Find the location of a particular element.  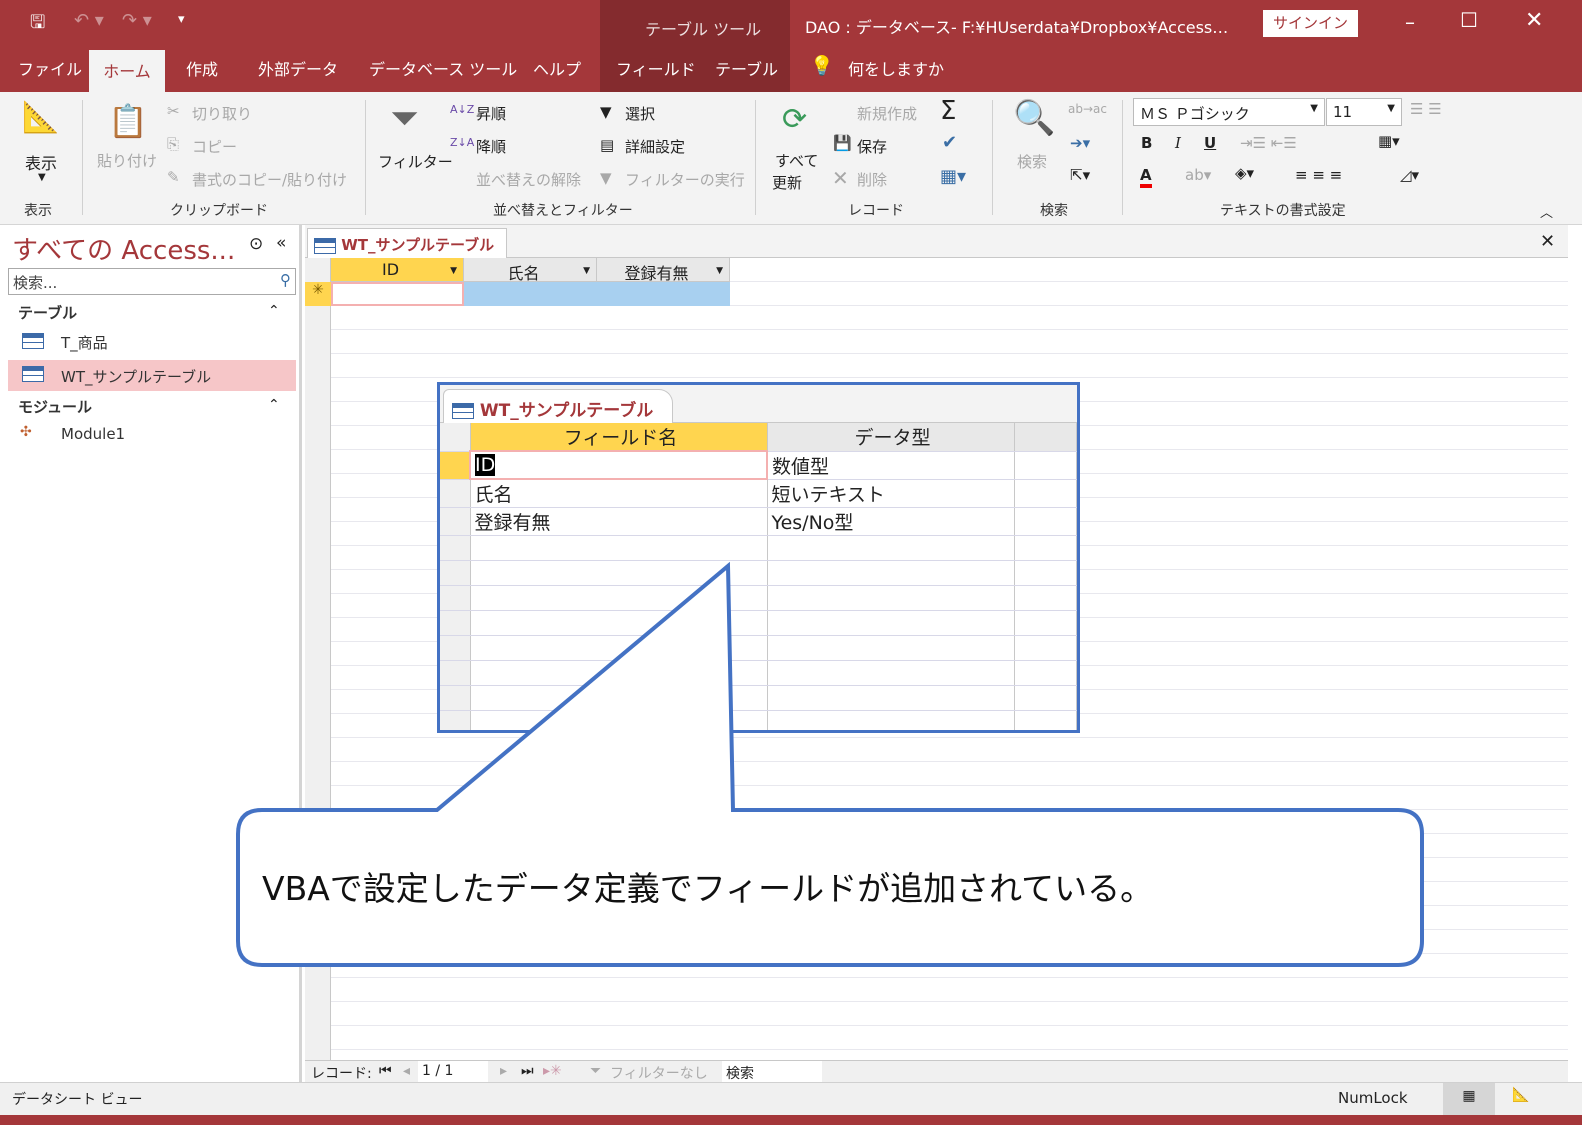

record-label: レコード: is located at coordinates (341, 1074).